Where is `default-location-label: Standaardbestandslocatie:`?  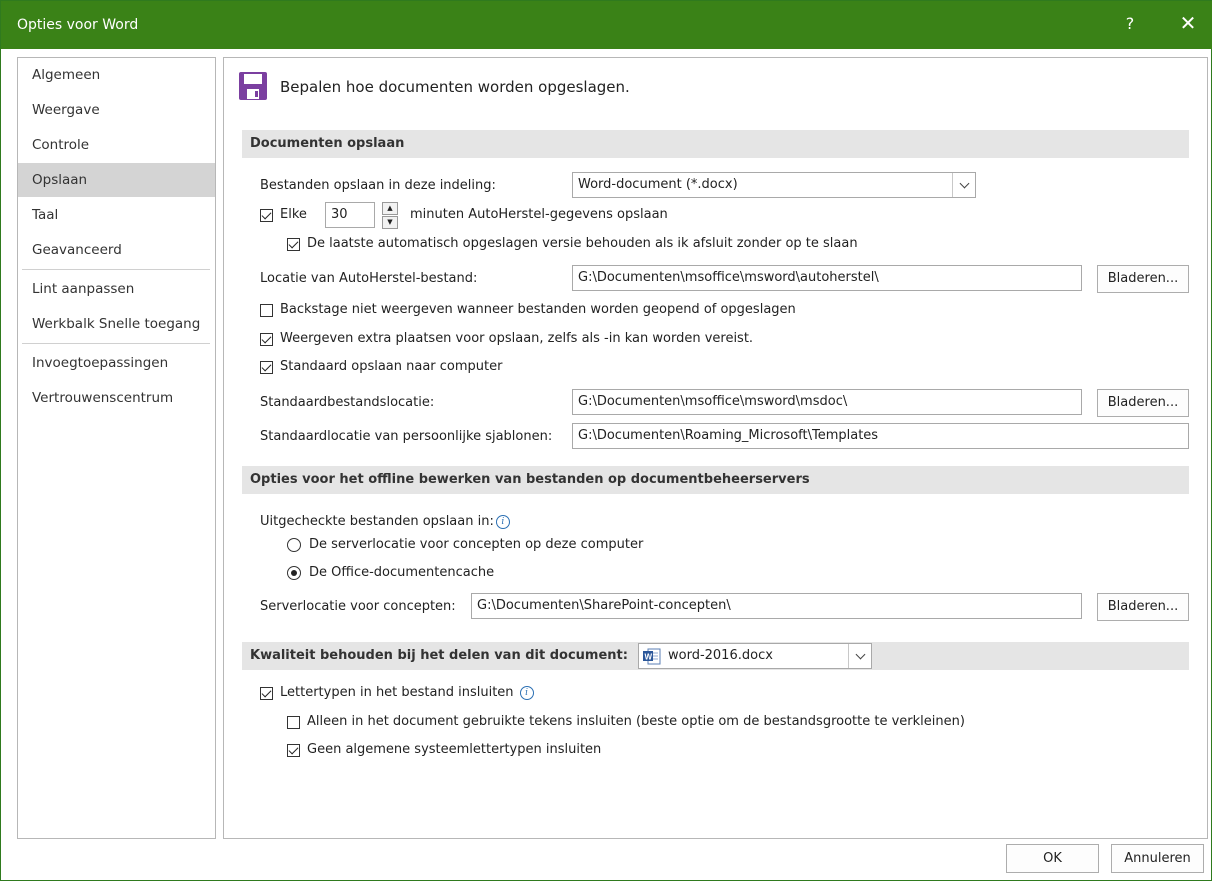 default-location-label: Standaardbestandslocatie: is located at coordinates (347, 402).